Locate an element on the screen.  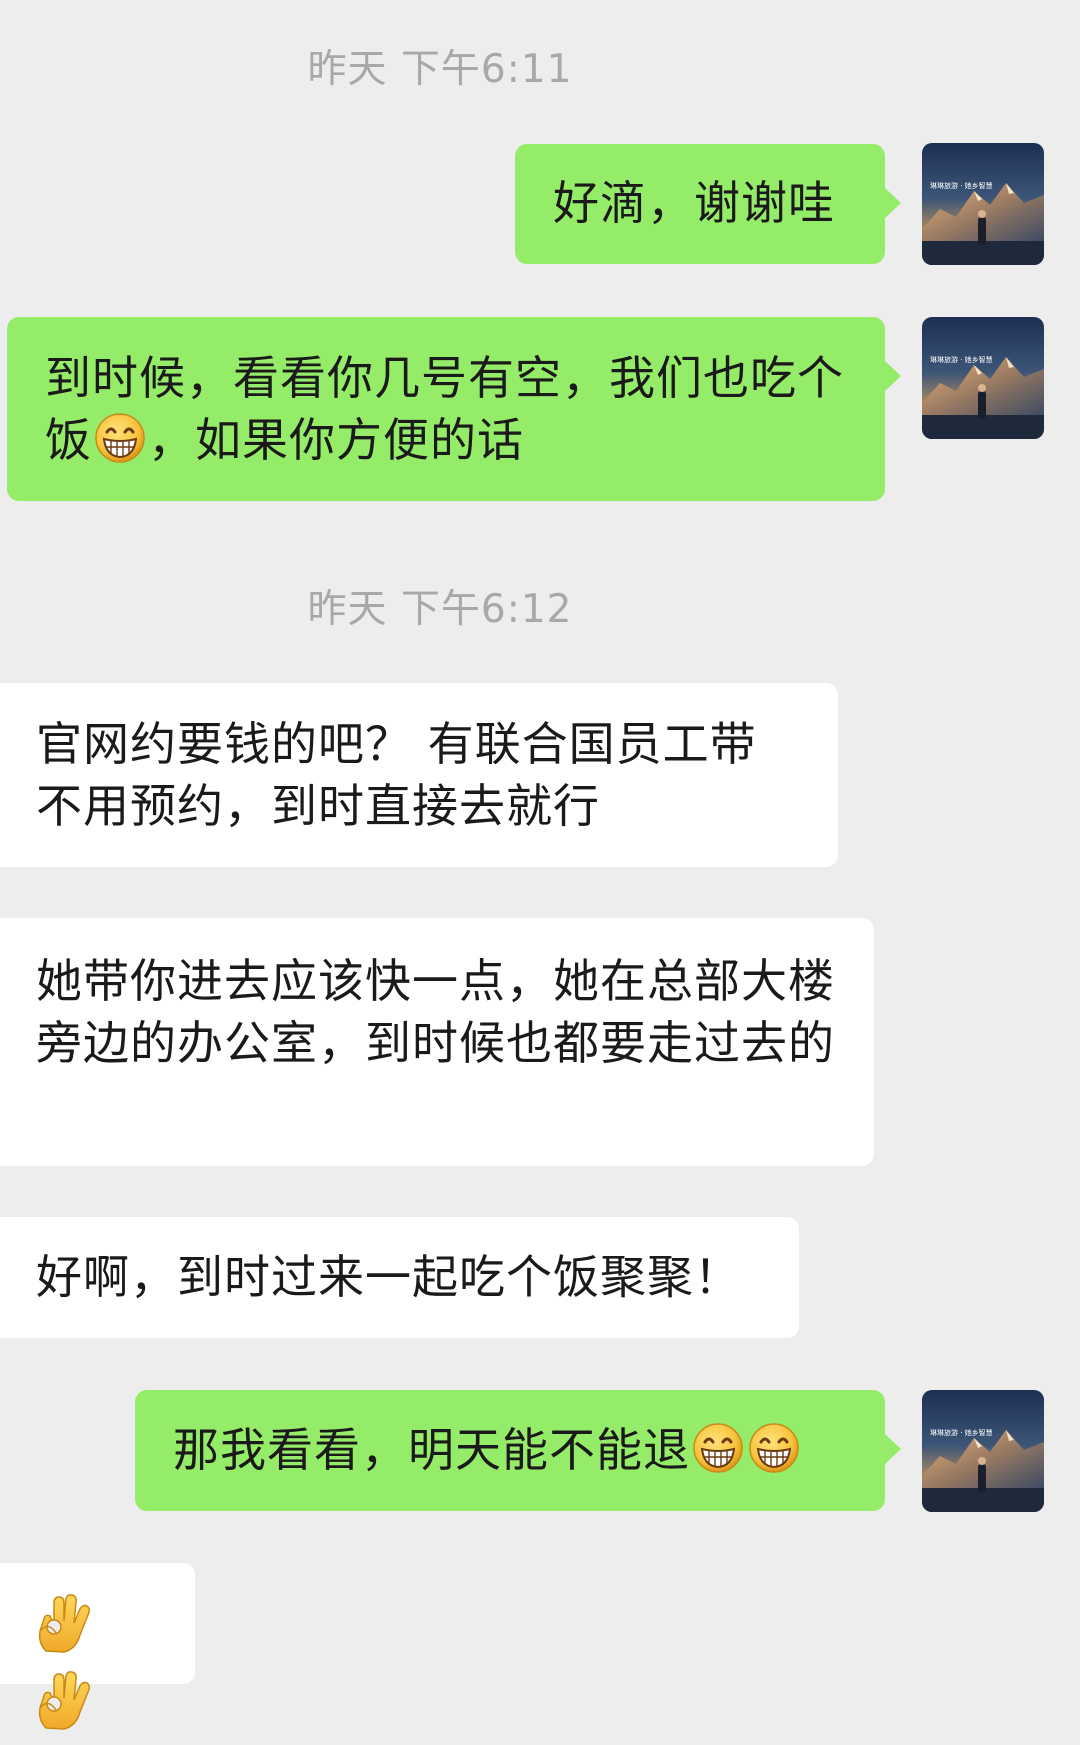
message-text: ，如果你方便的话 is located at coordinates (336, 440).